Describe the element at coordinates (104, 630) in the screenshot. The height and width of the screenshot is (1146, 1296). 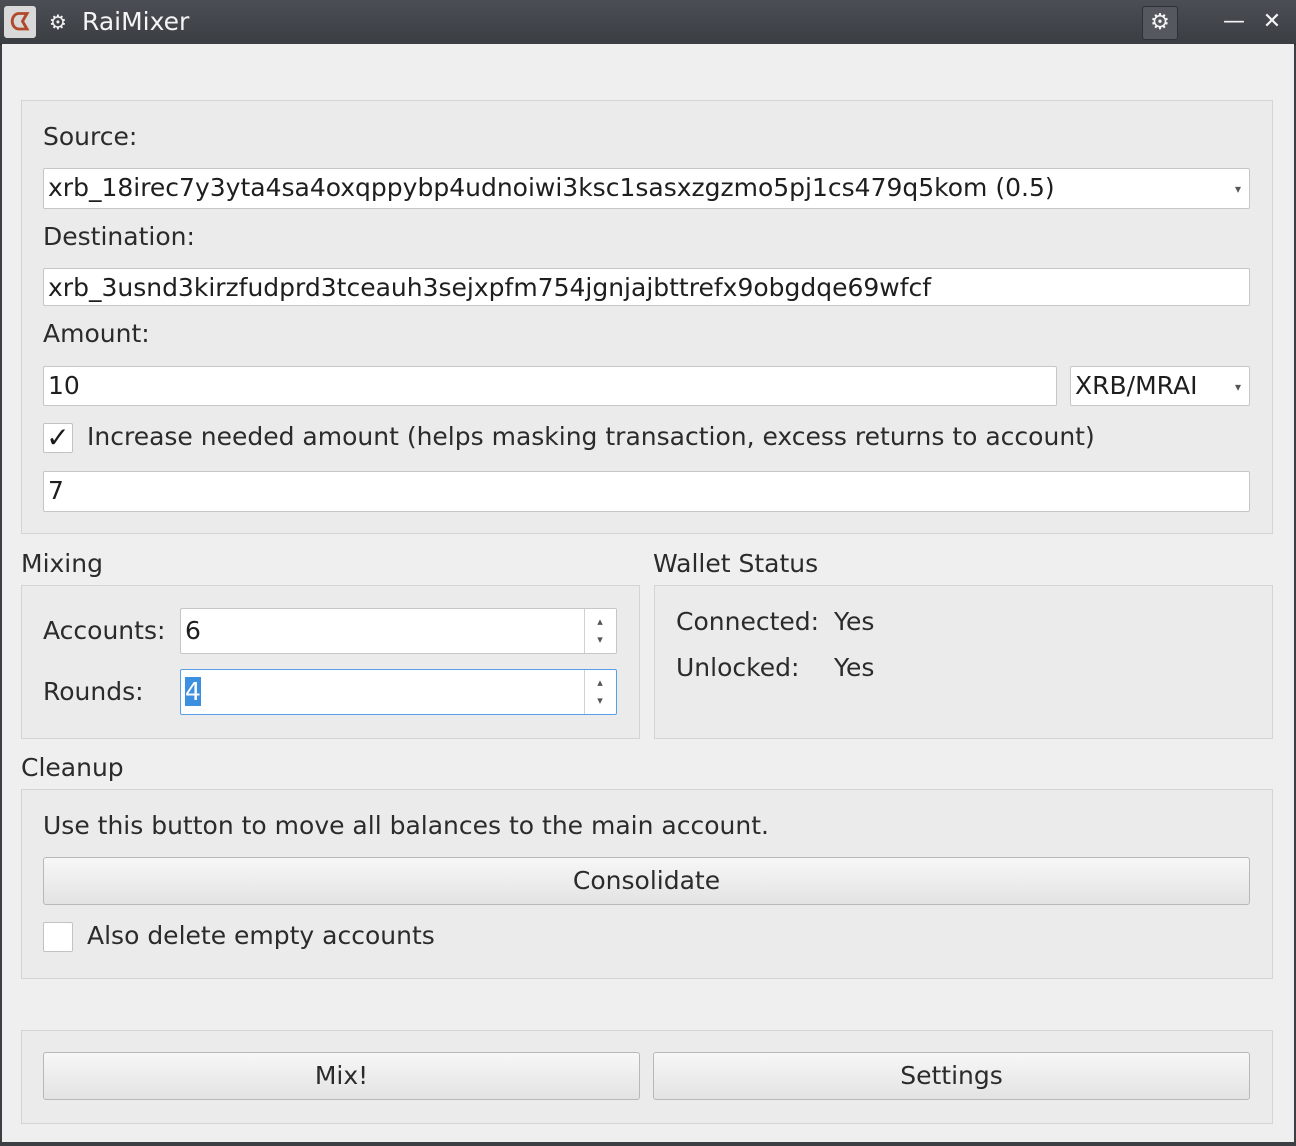
I see `accounts-label: Accounts:` at that location.